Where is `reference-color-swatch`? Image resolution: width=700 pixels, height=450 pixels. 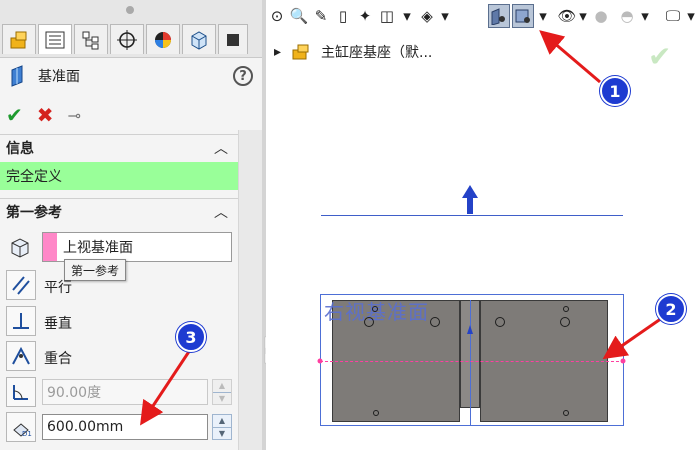
reference-color-swatch is located at coordinates (50, 247).